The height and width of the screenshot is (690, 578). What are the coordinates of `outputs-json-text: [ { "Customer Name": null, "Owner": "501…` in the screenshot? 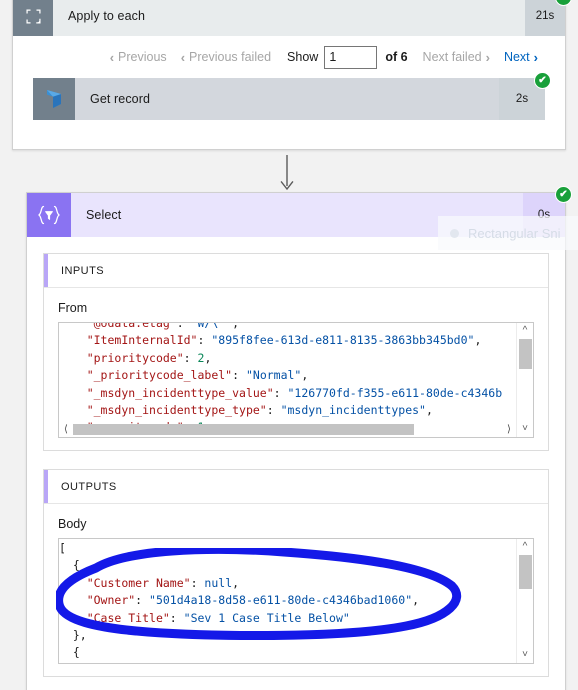 It's located at (239, 602).